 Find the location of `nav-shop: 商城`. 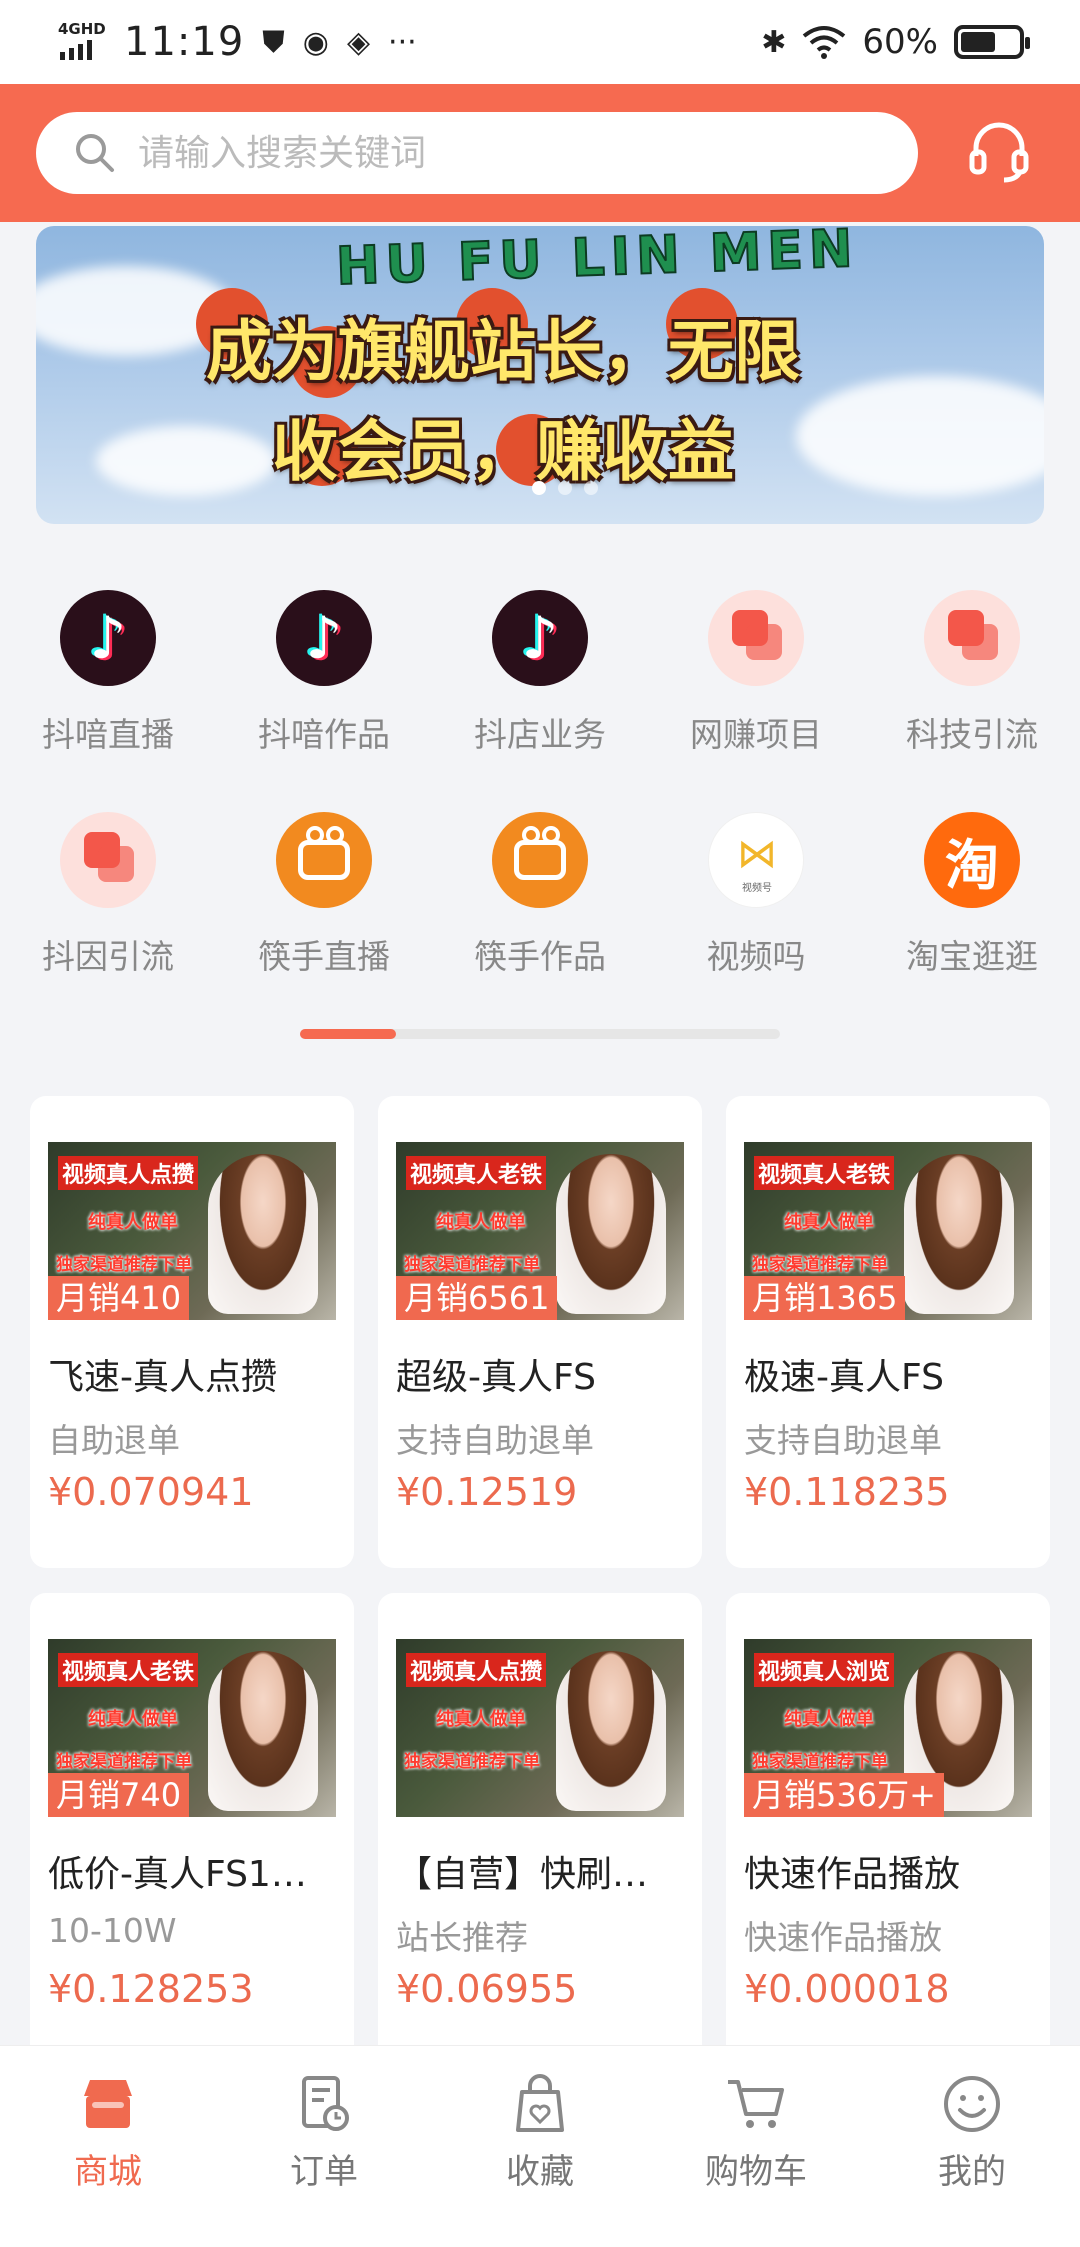

nav-shop: 商城 is located at coordinates (108, 2132).